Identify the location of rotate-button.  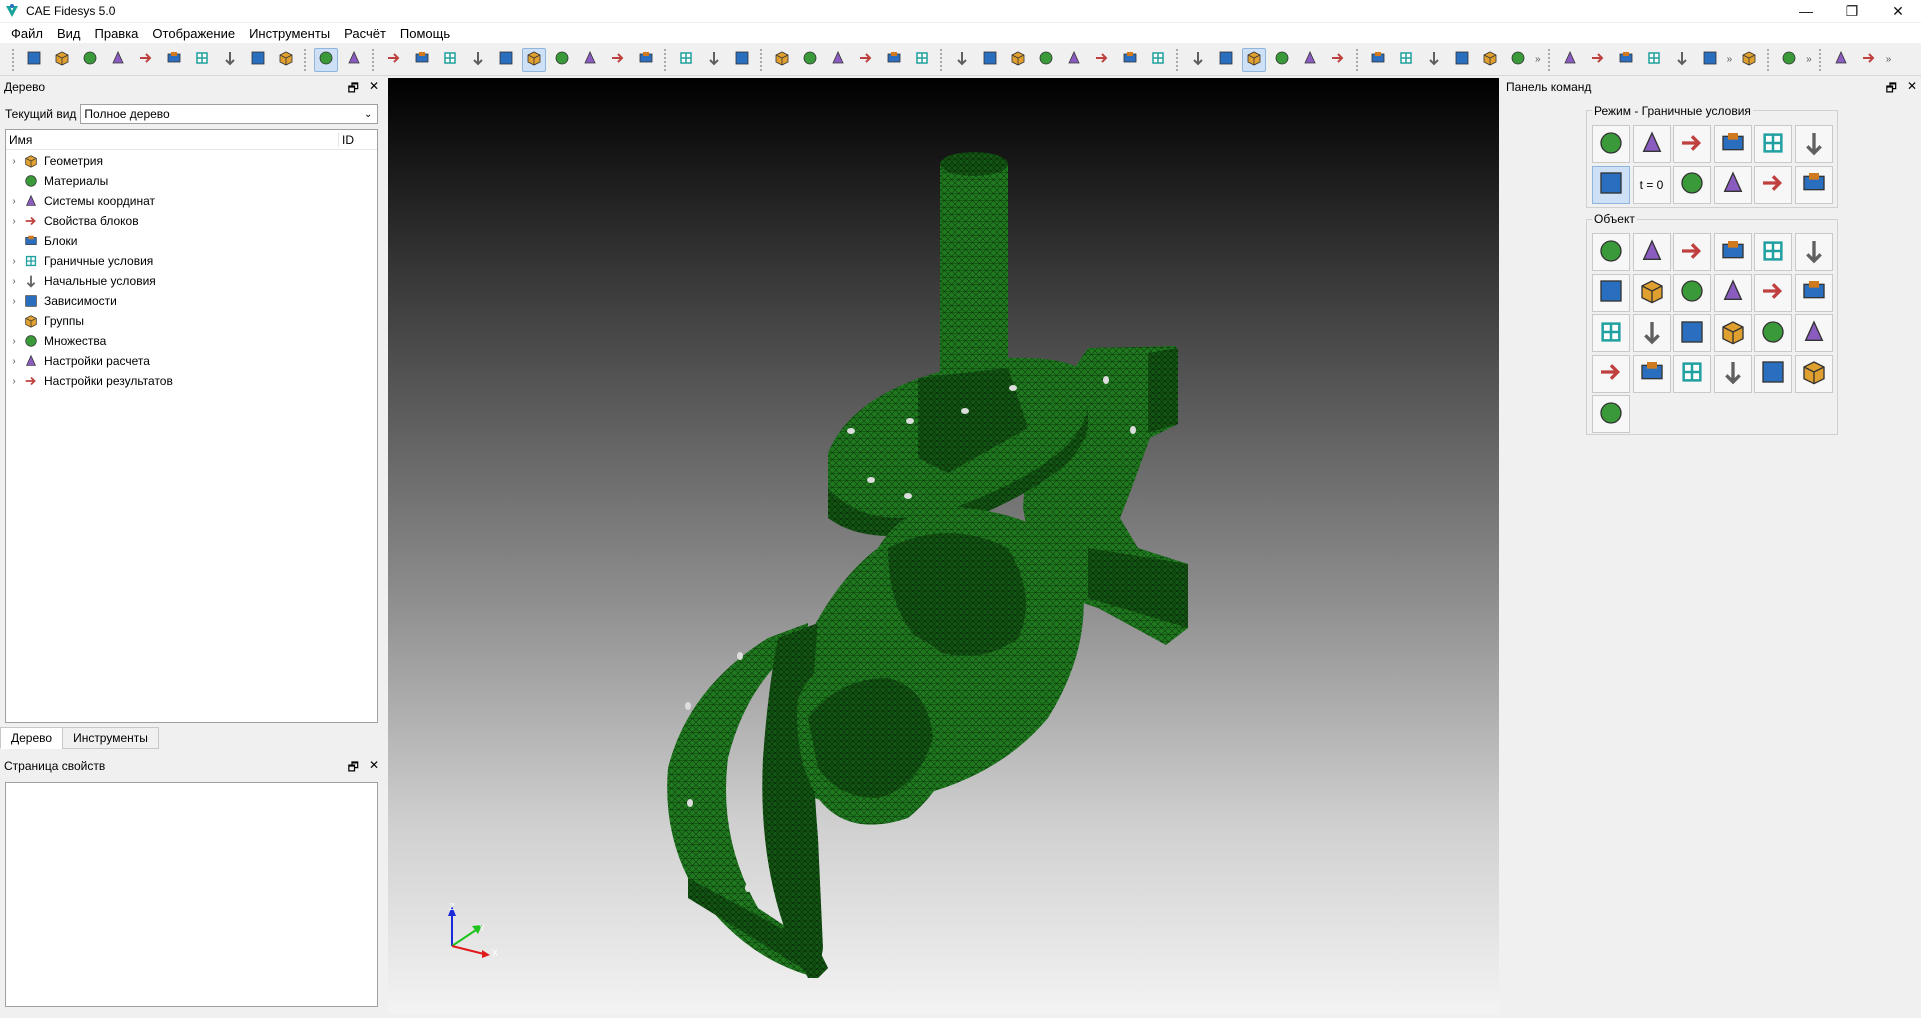
(686, 60).